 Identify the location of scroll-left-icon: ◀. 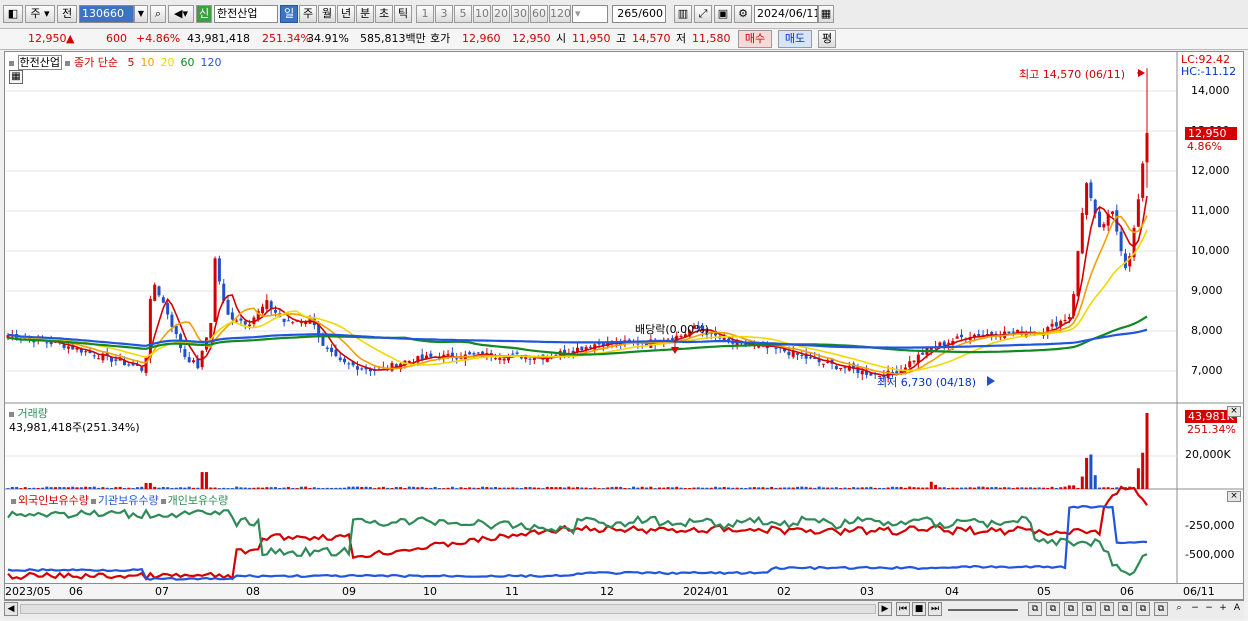
(11, 609).